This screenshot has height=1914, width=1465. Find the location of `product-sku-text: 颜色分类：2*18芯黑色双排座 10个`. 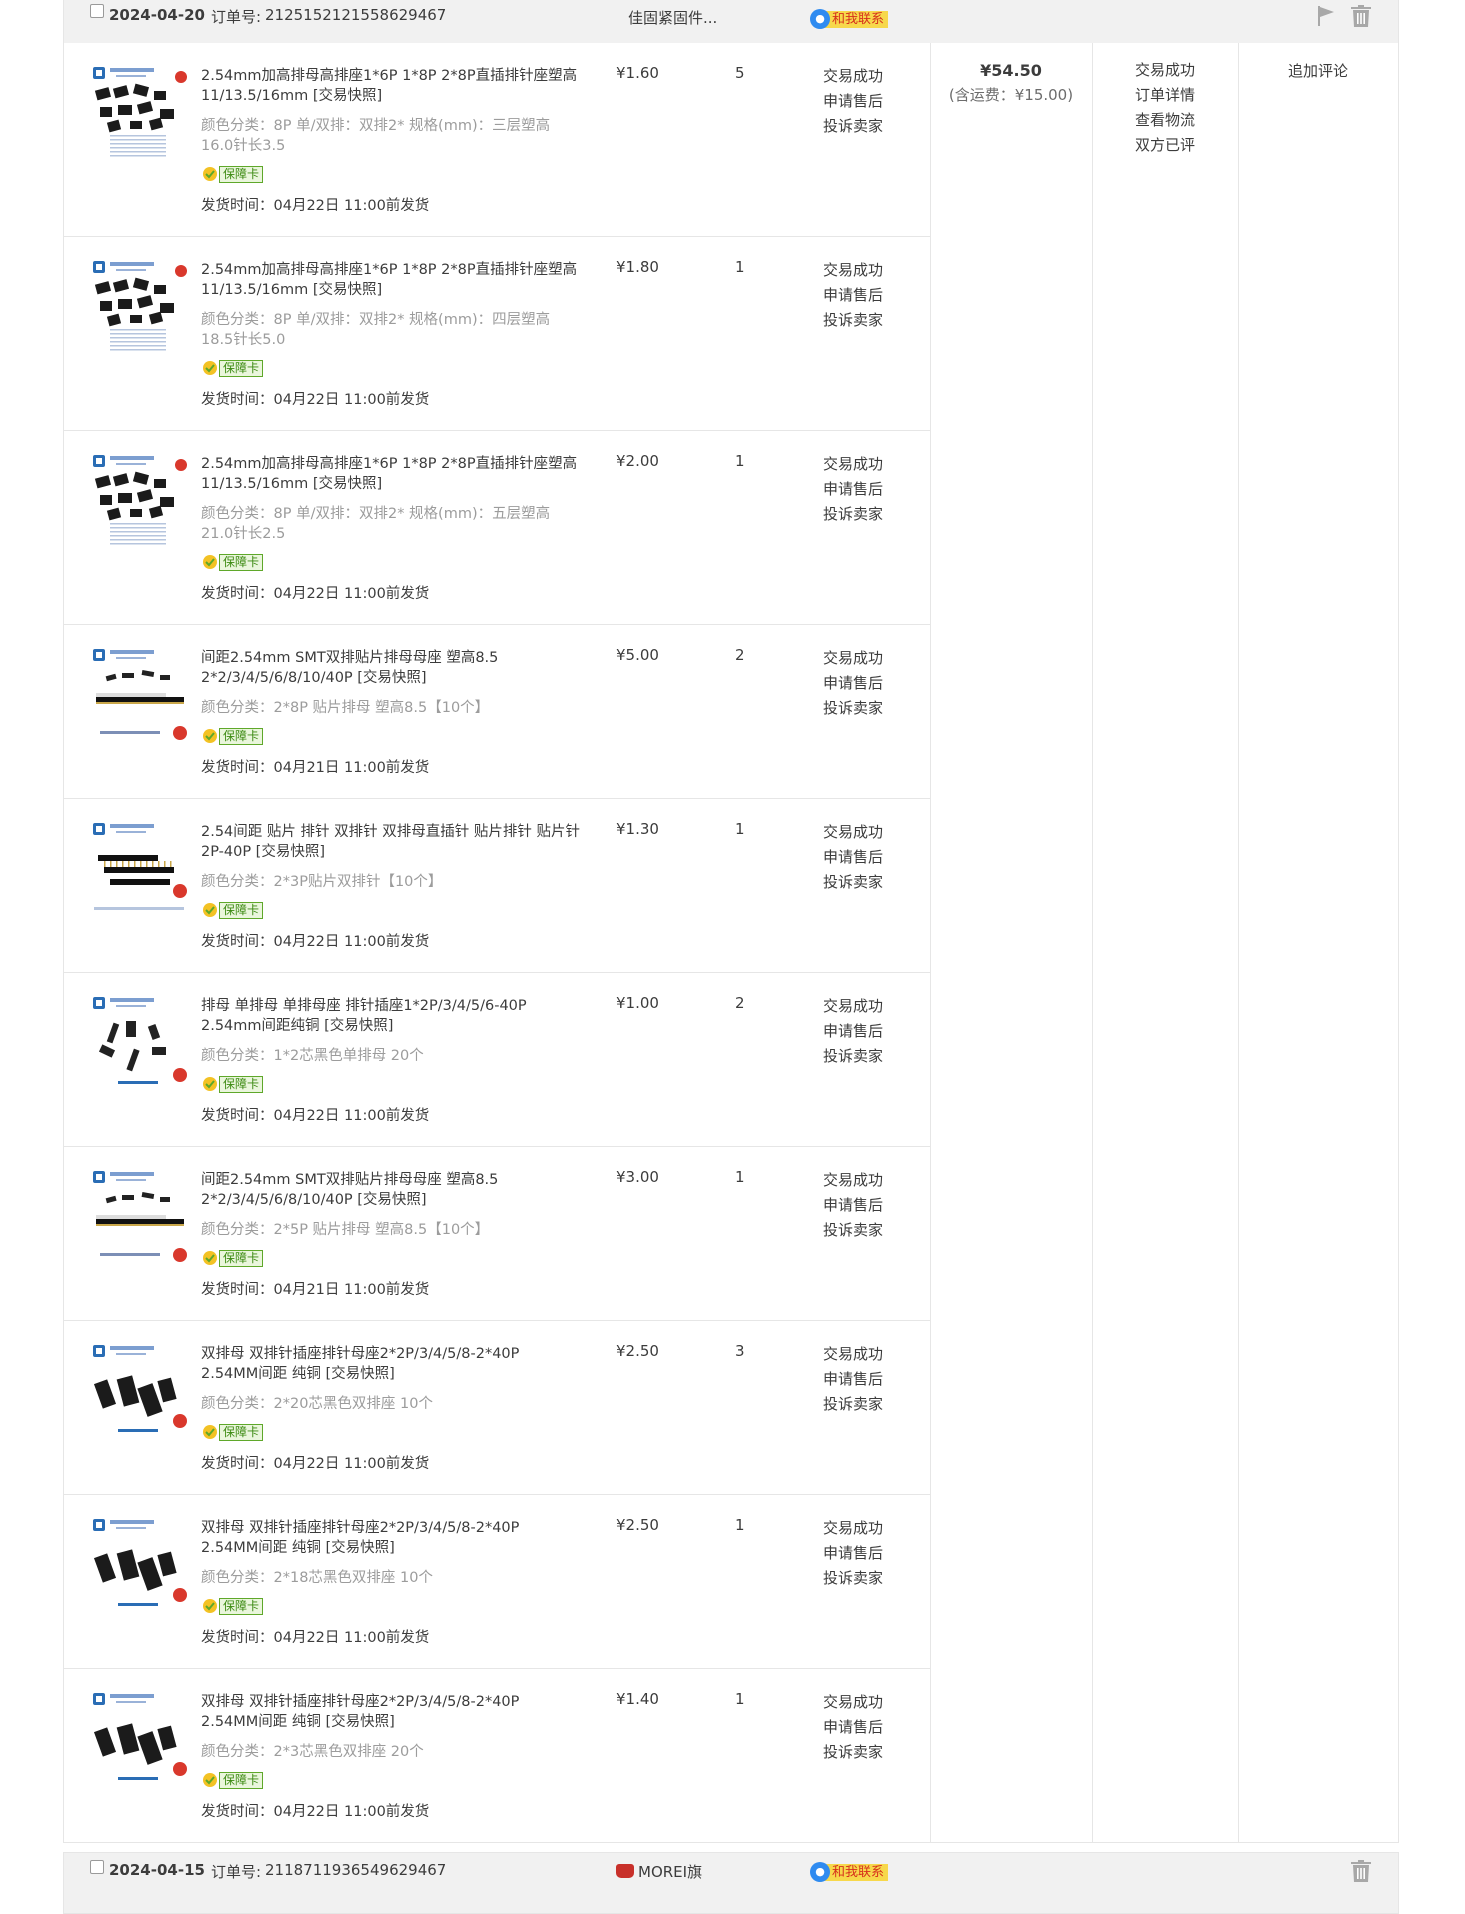

product-sku-text: 颜色分类：2*18芯黑色双排座 10个 is located at coordinates (317, 1578).